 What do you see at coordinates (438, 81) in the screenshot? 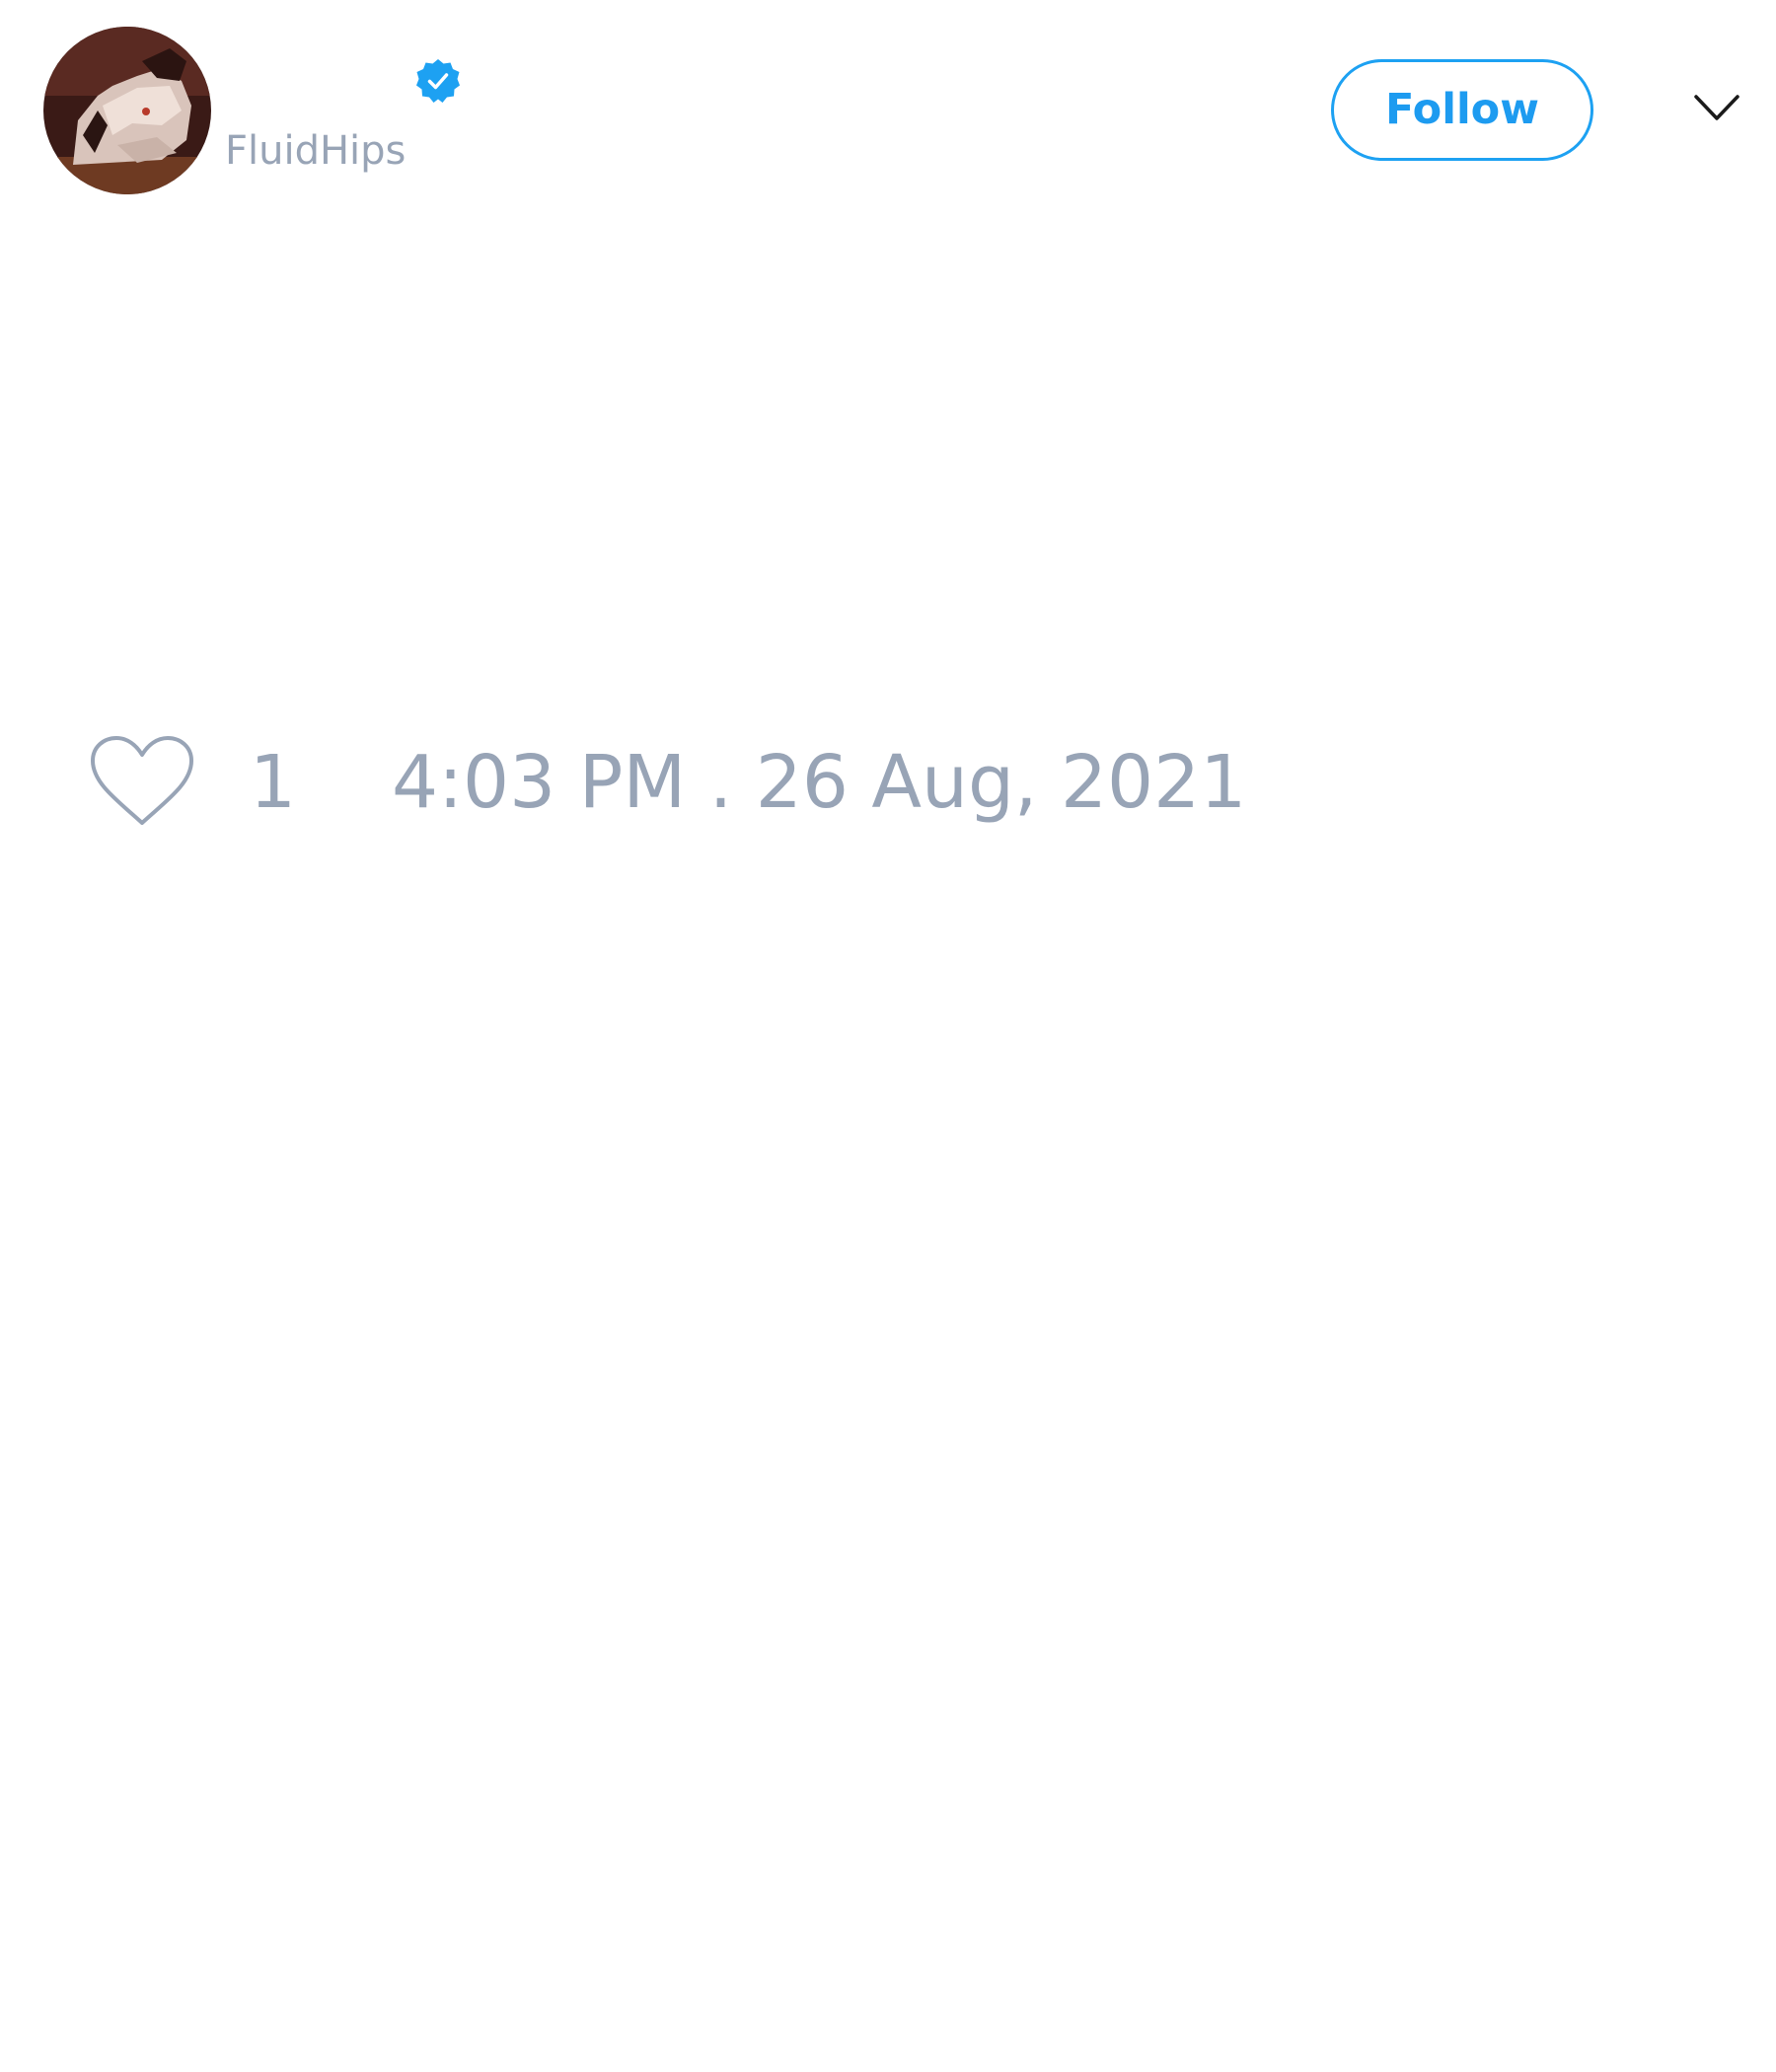
I see `verified-badge-icon` at bounding box center [438, 81].